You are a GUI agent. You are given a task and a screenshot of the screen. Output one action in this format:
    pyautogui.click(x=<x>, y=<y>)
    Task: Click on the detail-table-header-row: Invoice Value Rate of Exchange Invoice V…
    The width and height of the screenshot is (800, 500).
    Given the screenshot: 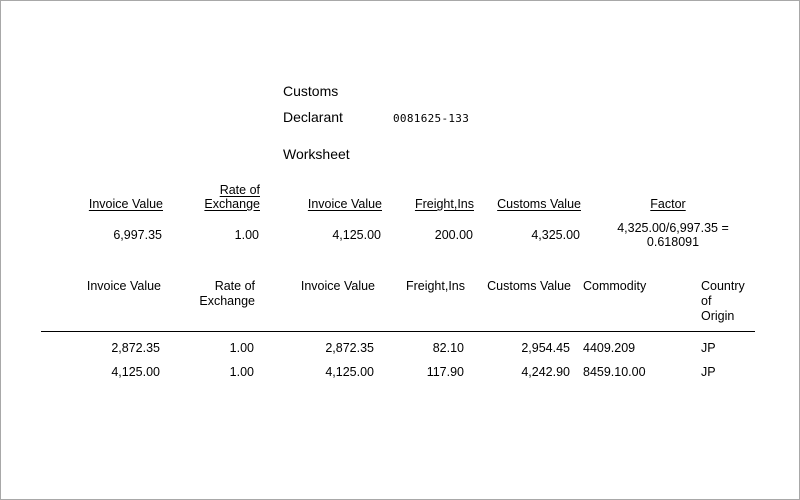 What is the action you would take?
    pyautogui.click(x=398, y=305)
    